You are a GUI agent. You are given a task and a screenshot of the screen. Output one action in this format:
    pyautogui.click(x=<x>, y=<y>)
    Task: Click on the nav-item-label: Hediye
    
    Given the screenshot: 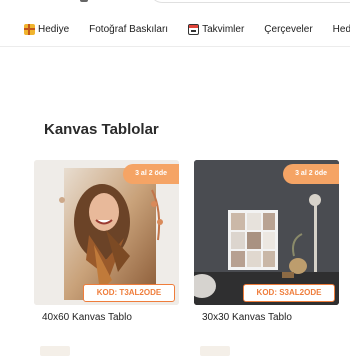 What is the action you would take?
    pyautogui.click(x=54, y=29)
    